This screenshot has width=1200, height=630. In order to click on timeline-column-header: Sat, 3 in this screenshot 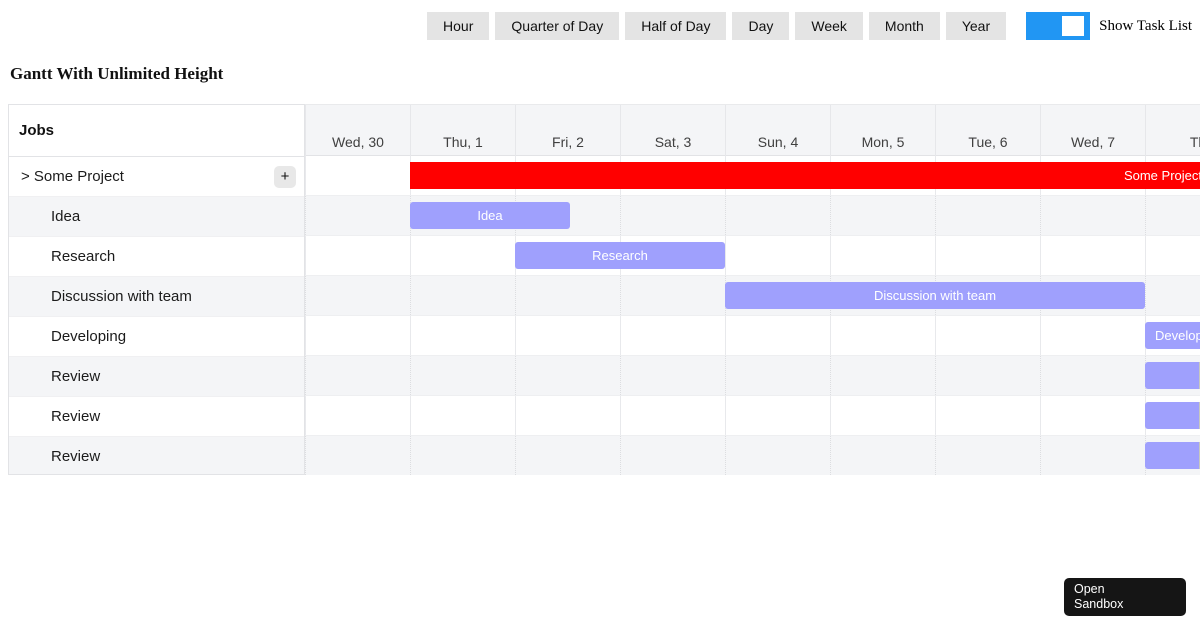, I will do `click(672, 131)`.